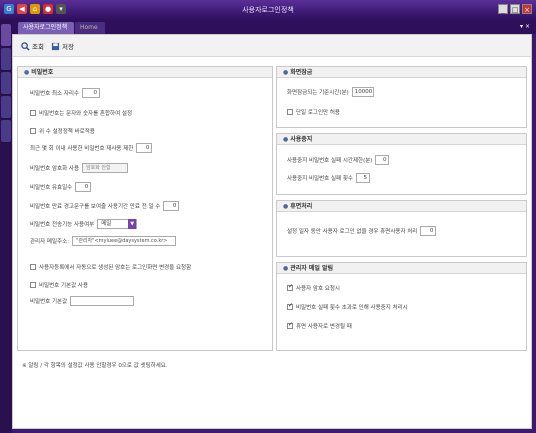  Describe the element at coordinates (62, 46) in the screenshot. I see `save-button: 저장` at that location.